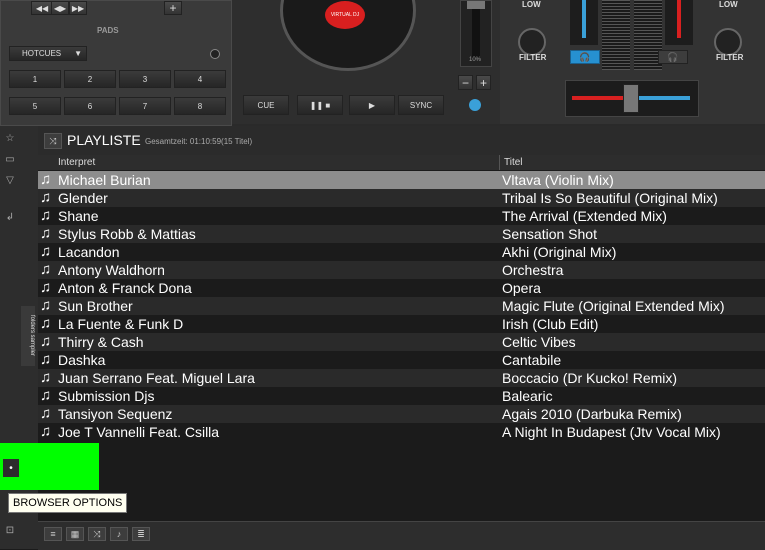 This screenshot has height=550, width=765. Describe the element at coordinates (10, 217) in the screenshot. I see `back-icon: ↲` at that location.